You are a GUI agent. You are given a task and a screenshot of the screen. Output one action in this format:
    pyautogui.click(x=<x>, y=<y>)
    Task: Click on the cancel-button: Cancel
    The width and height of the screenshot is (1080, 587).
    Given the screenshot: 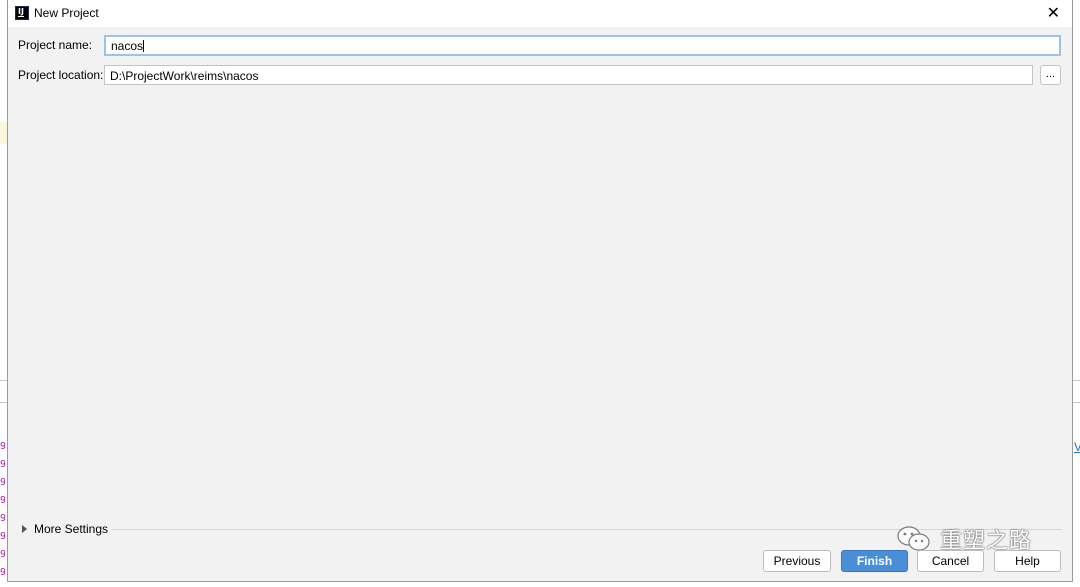 What is the action you would take?
    pyautogui.click(x=950, y=561)
    